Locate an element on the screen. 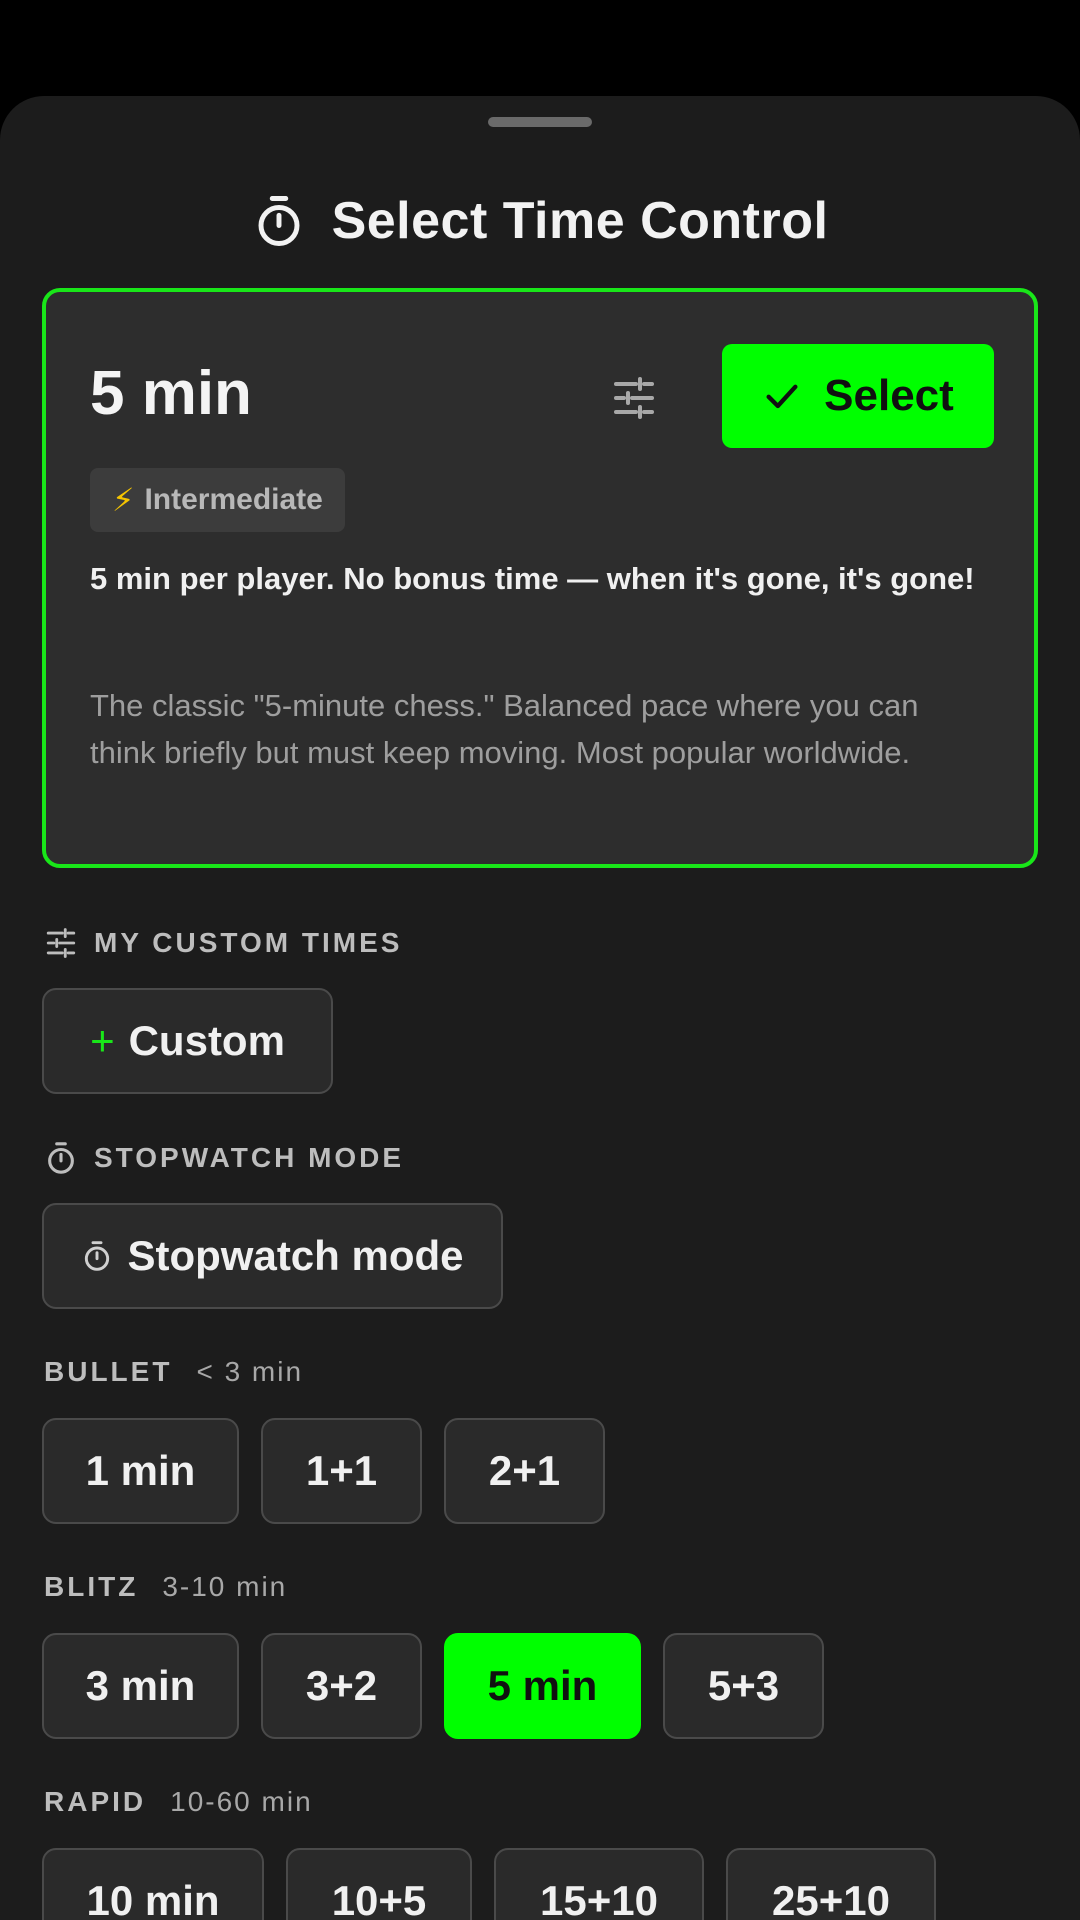 The width and height of the screenshot is (1080, 1920). blitz-range: 3-10 min is located at coordinates (225, 1586).